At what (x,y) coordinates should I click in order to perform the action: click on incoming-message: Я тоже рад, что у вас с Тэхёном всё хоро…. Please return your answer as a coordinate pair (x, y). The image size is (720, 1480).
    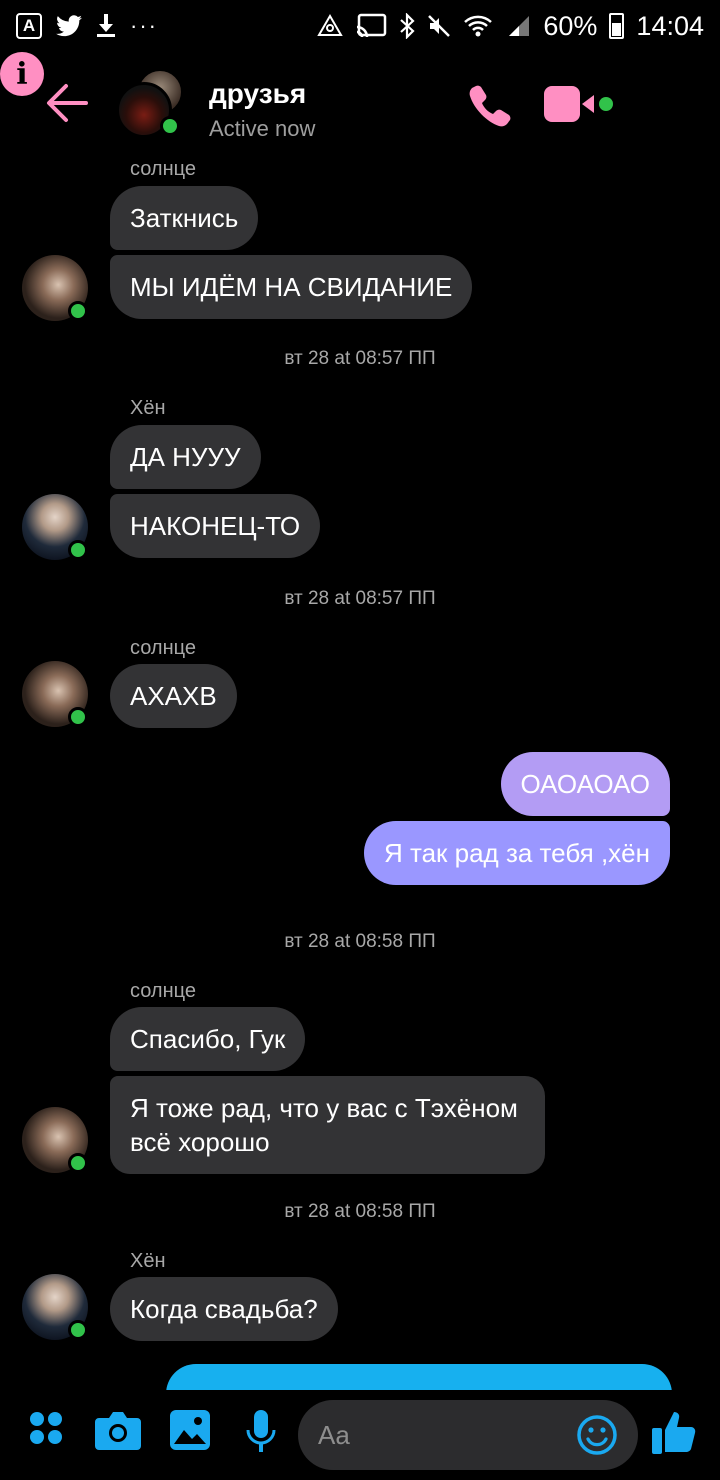
    Looking at the image, I should click on (327, 1125).